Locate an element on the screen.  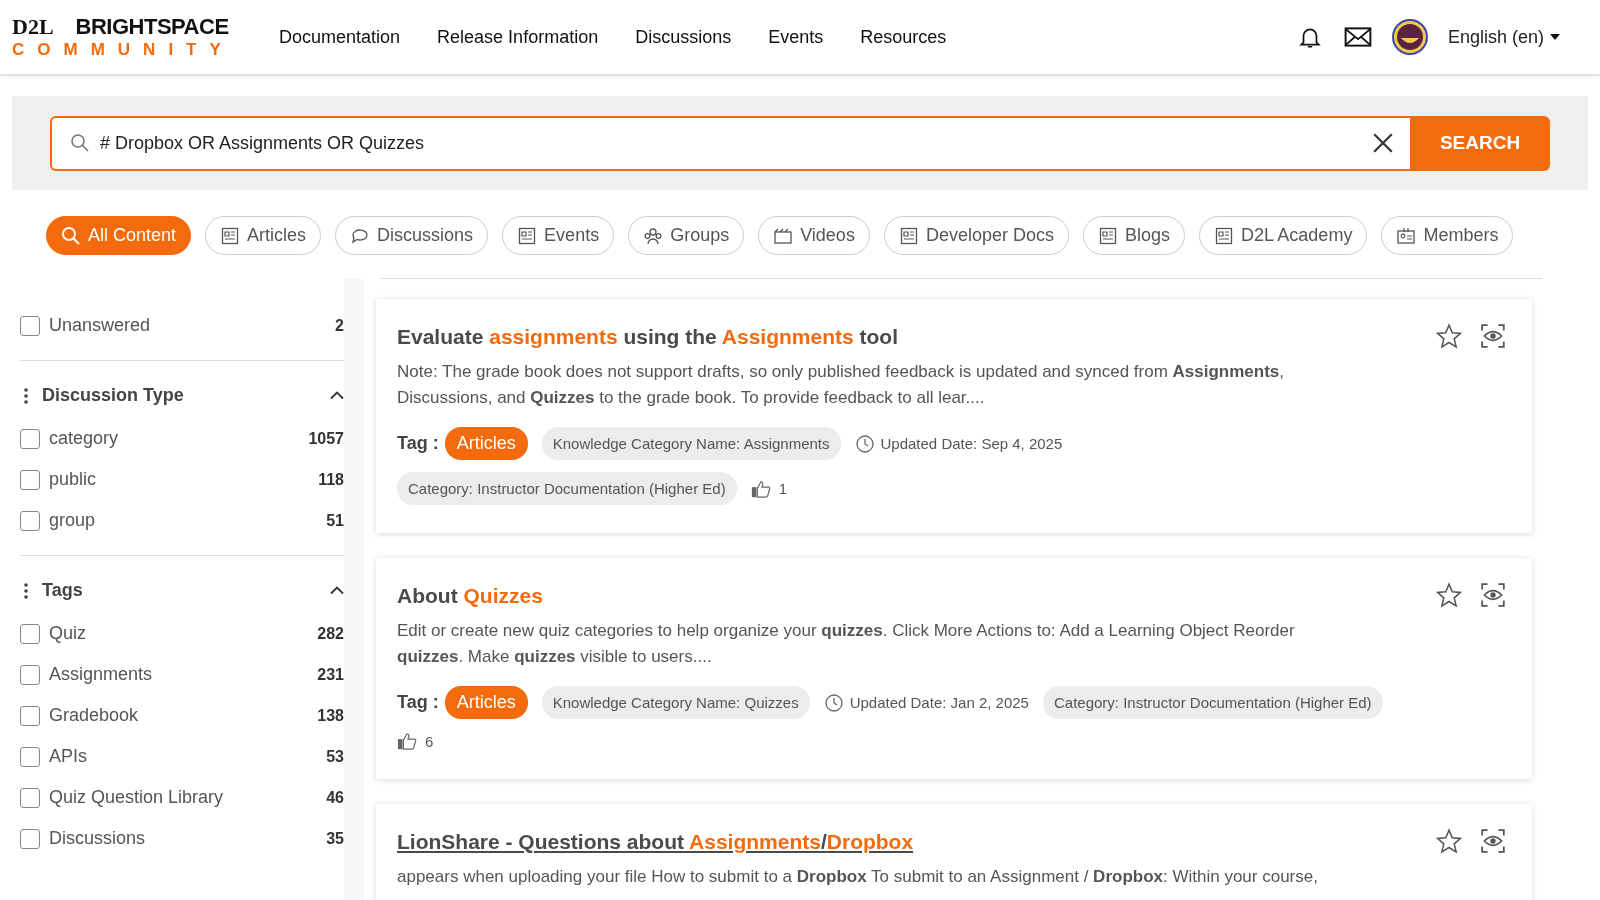
filter-option-label: Quiz Question Library is located at coordinates (137, 797).